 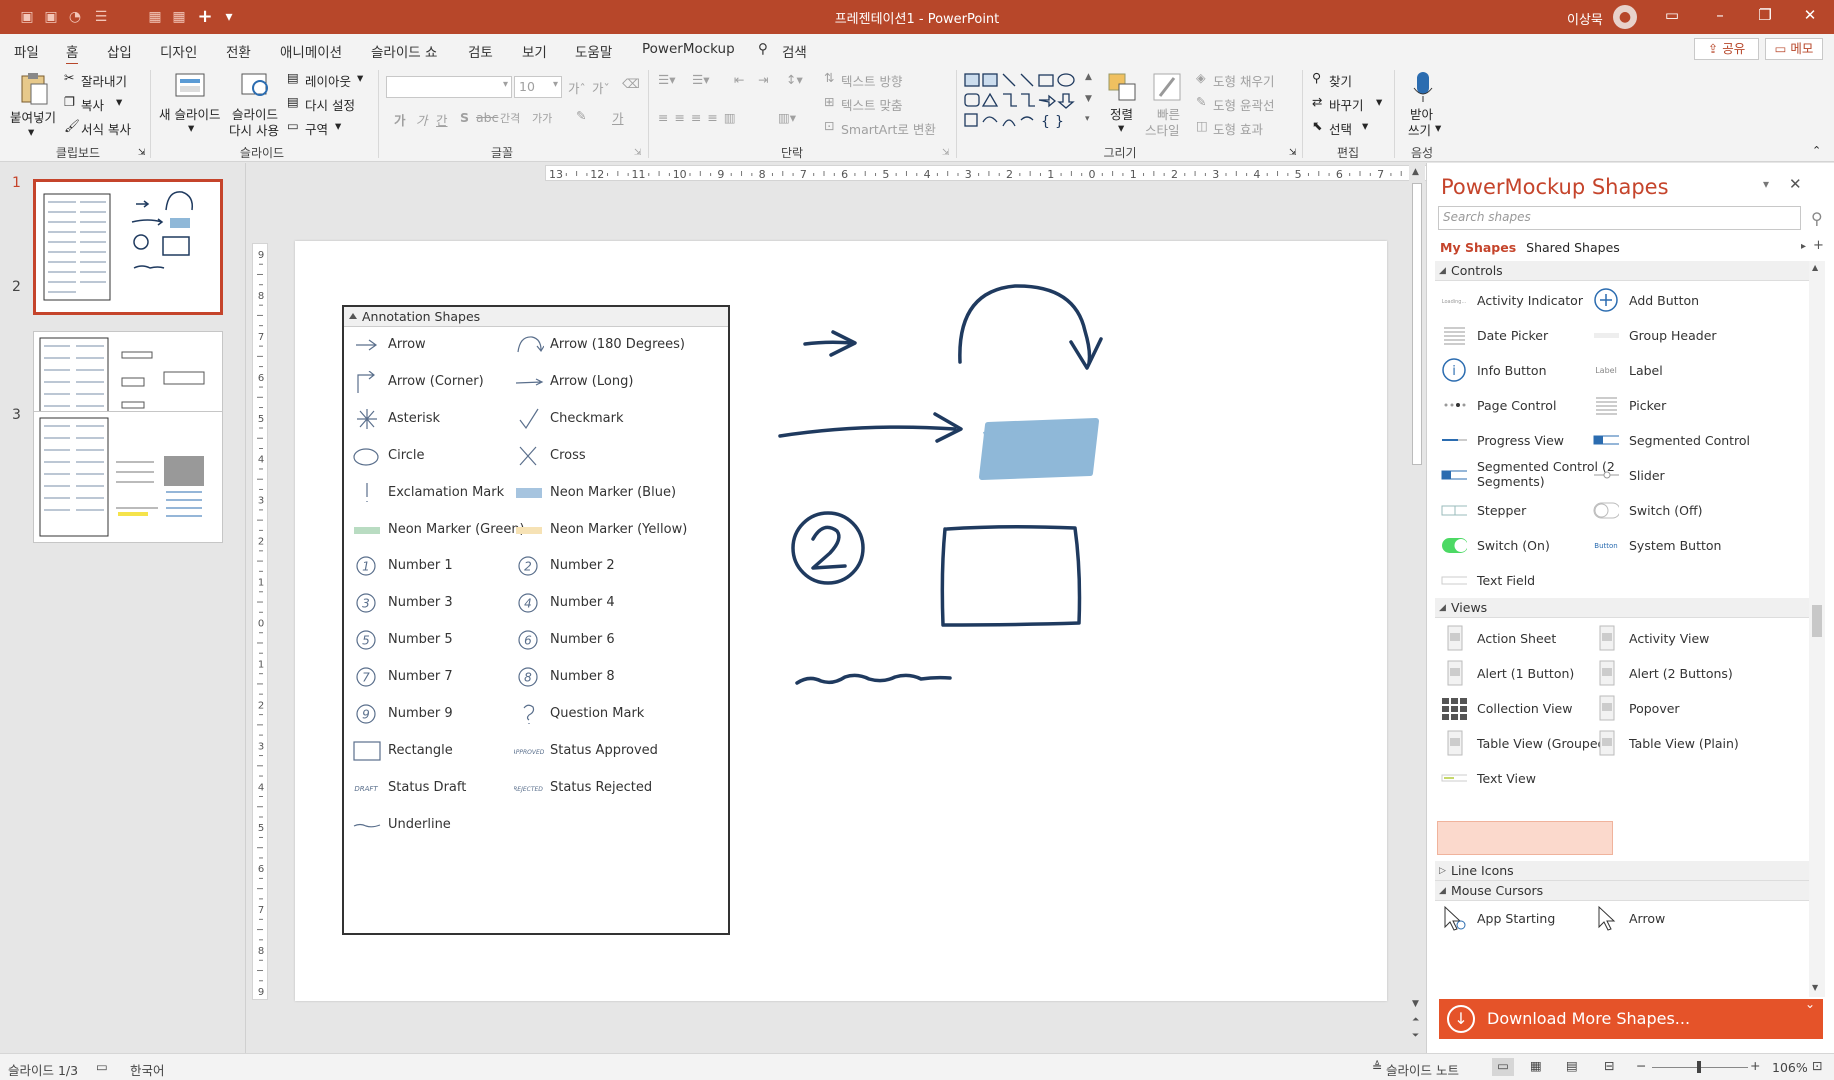 What do you see at coordinates (1672, 15) in the screenshot?
I see `ribbon-display-icon: ▭` at bounding box center [1672, 15].